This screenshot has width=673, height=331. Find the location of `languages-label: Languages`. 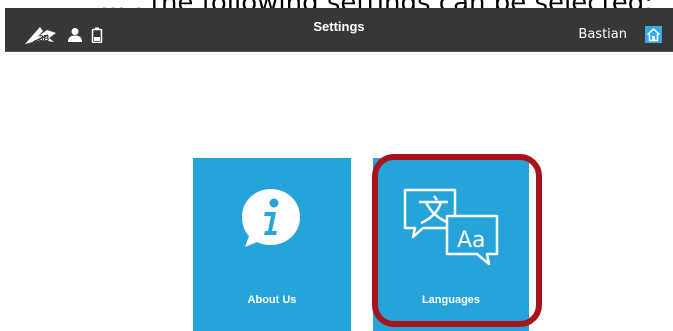

languages-label: Languages is located at coordinates (451, 300).